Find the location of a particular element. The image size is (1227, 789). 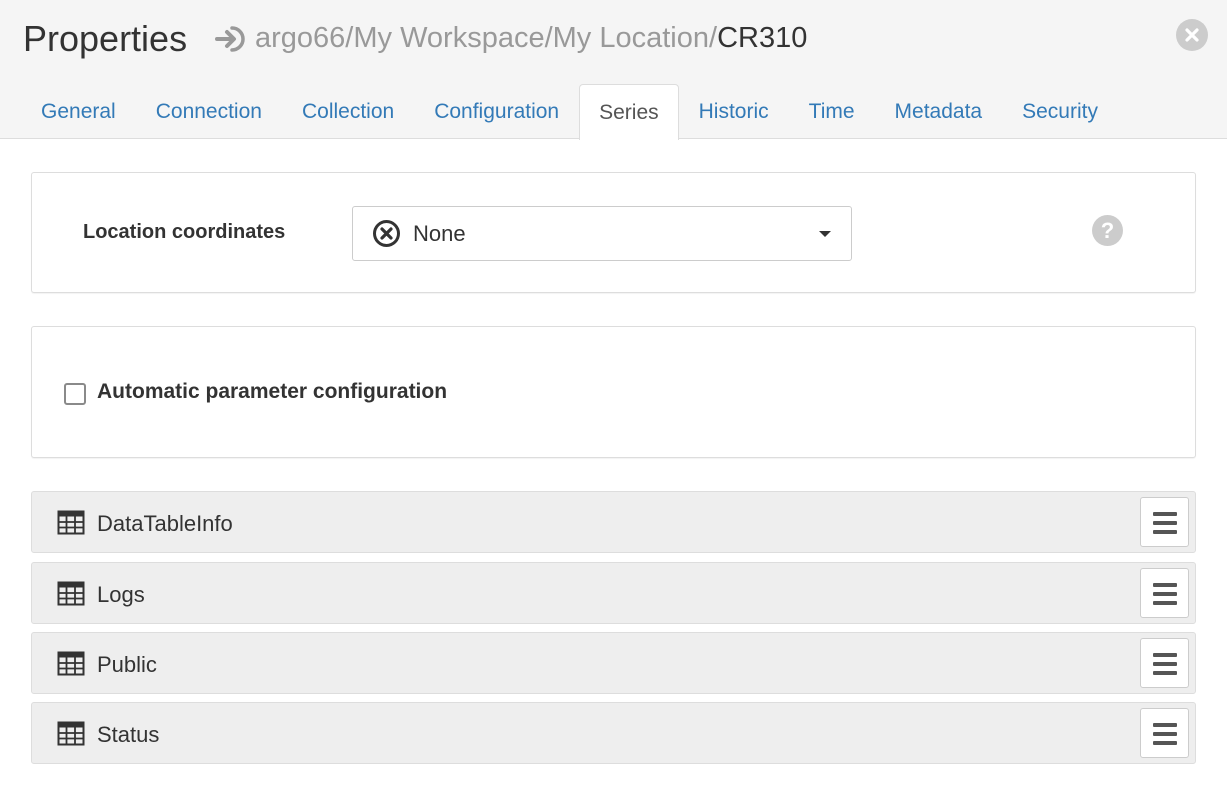

auto-config-label: Automatic parameter configuration is located at coordinates (272, 392).